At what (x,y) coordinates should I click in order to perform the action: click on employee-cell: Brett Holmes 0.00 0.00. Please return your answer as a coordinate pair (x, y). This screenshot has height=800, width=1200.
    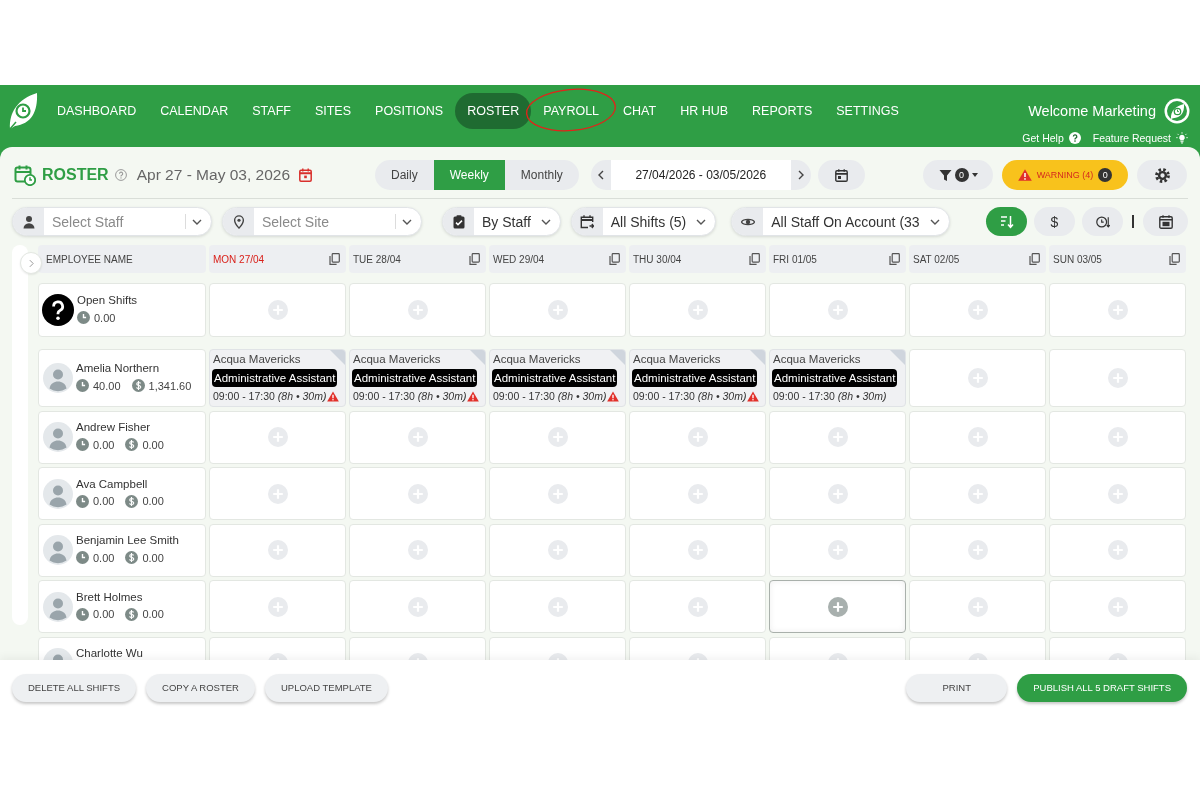
    Looking at the image, I should click on (122, 606).